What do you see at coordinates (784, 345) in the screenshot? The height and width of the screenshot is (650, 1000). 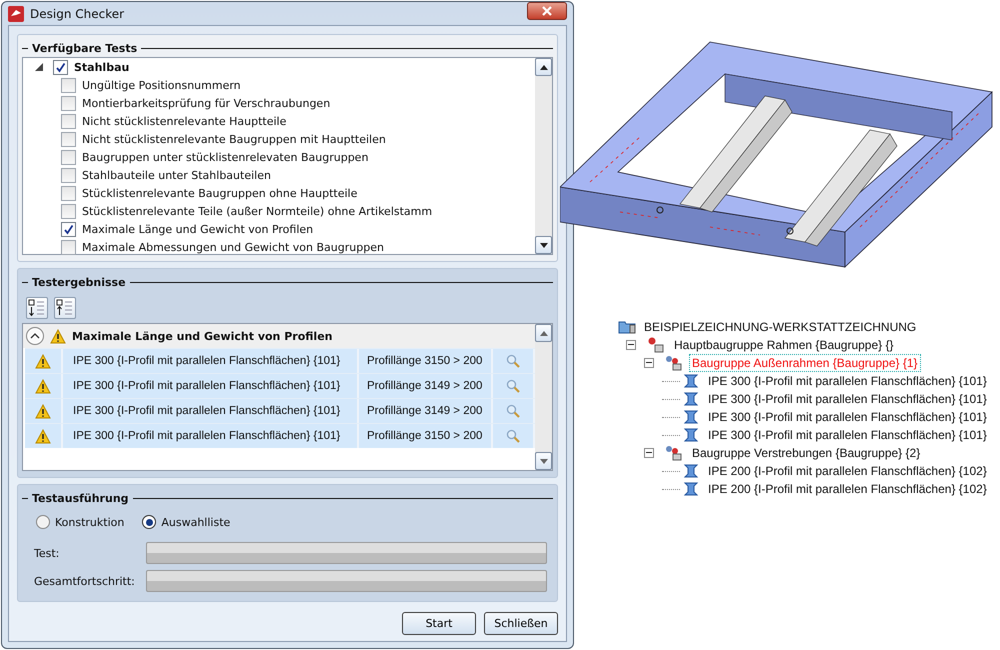 I see `tree-item: Hauptbaugruppe Rahmen {Baugruppe} {}` at bounding box center [784, 345].